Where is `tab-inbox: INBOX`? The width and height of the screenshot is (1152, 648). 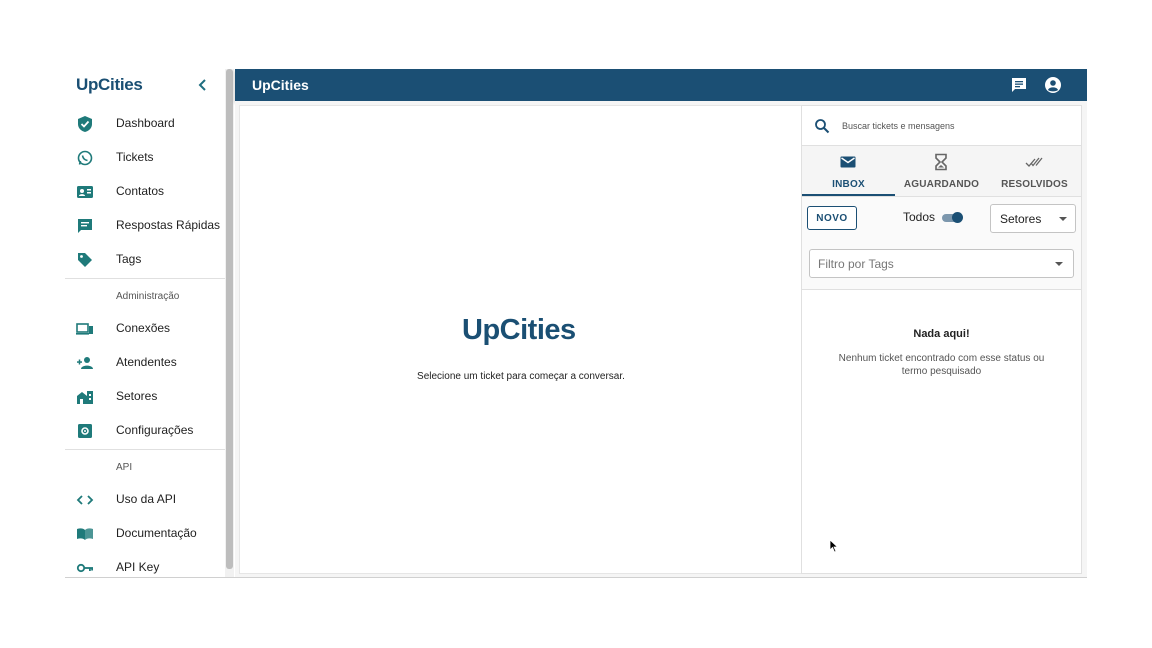 tab-inbox: INBOX is located at coordinates (848, 171).